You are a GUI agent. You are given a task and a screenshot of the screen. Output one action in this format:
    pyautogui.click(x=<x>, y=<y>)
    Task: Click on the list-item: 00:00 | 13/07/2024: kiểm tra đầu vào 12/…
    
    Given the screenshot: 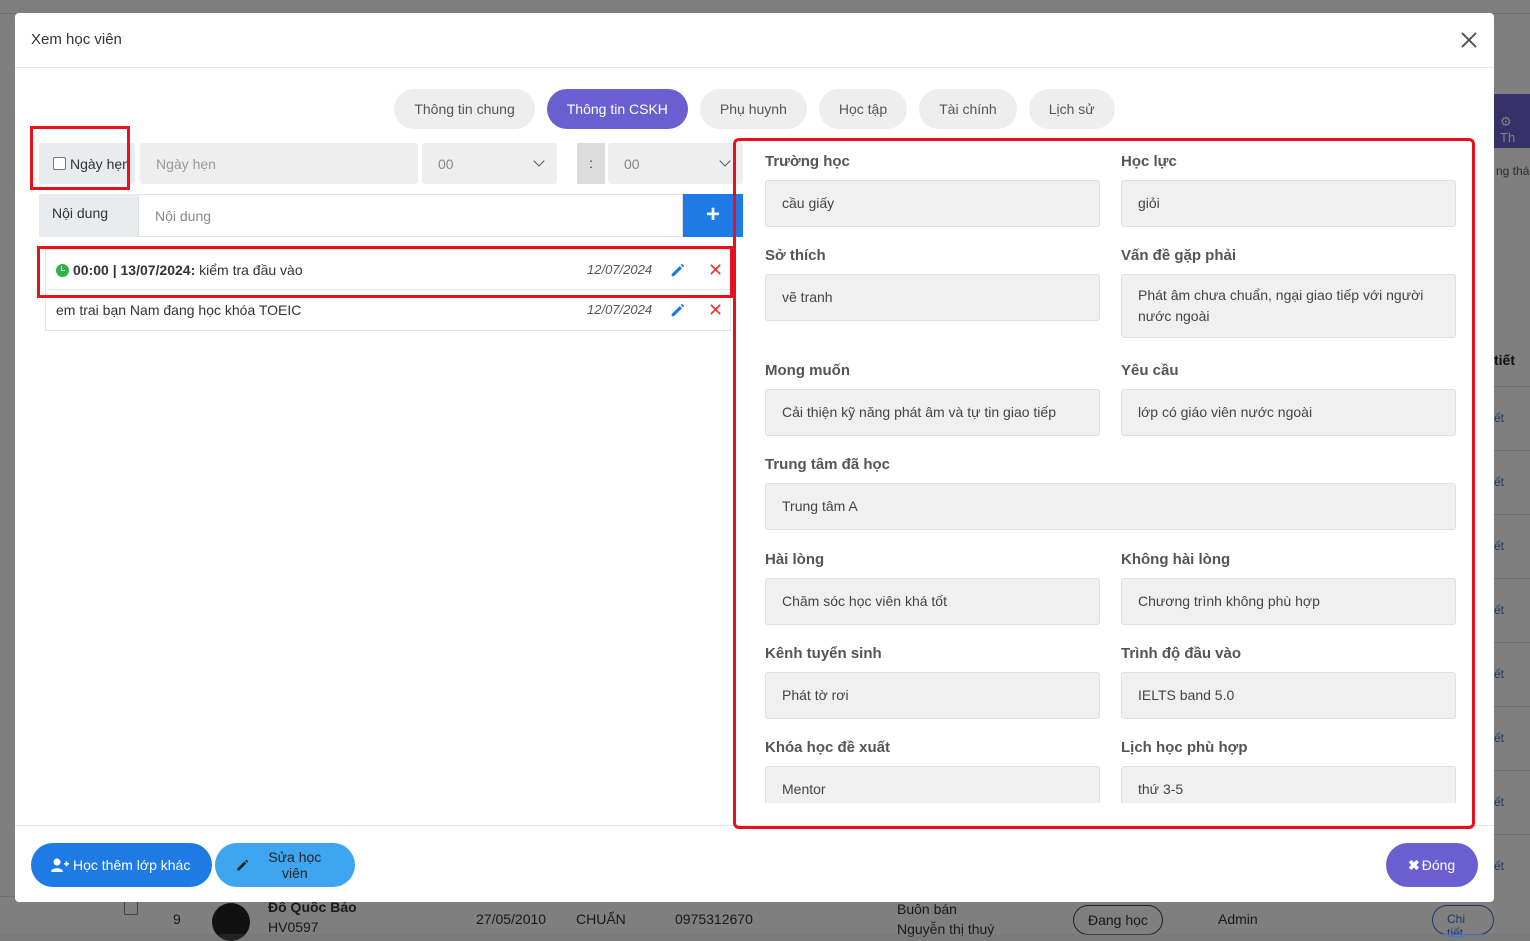 What is the action you would take?
    pyautogui.click(x=388, y=269)
    